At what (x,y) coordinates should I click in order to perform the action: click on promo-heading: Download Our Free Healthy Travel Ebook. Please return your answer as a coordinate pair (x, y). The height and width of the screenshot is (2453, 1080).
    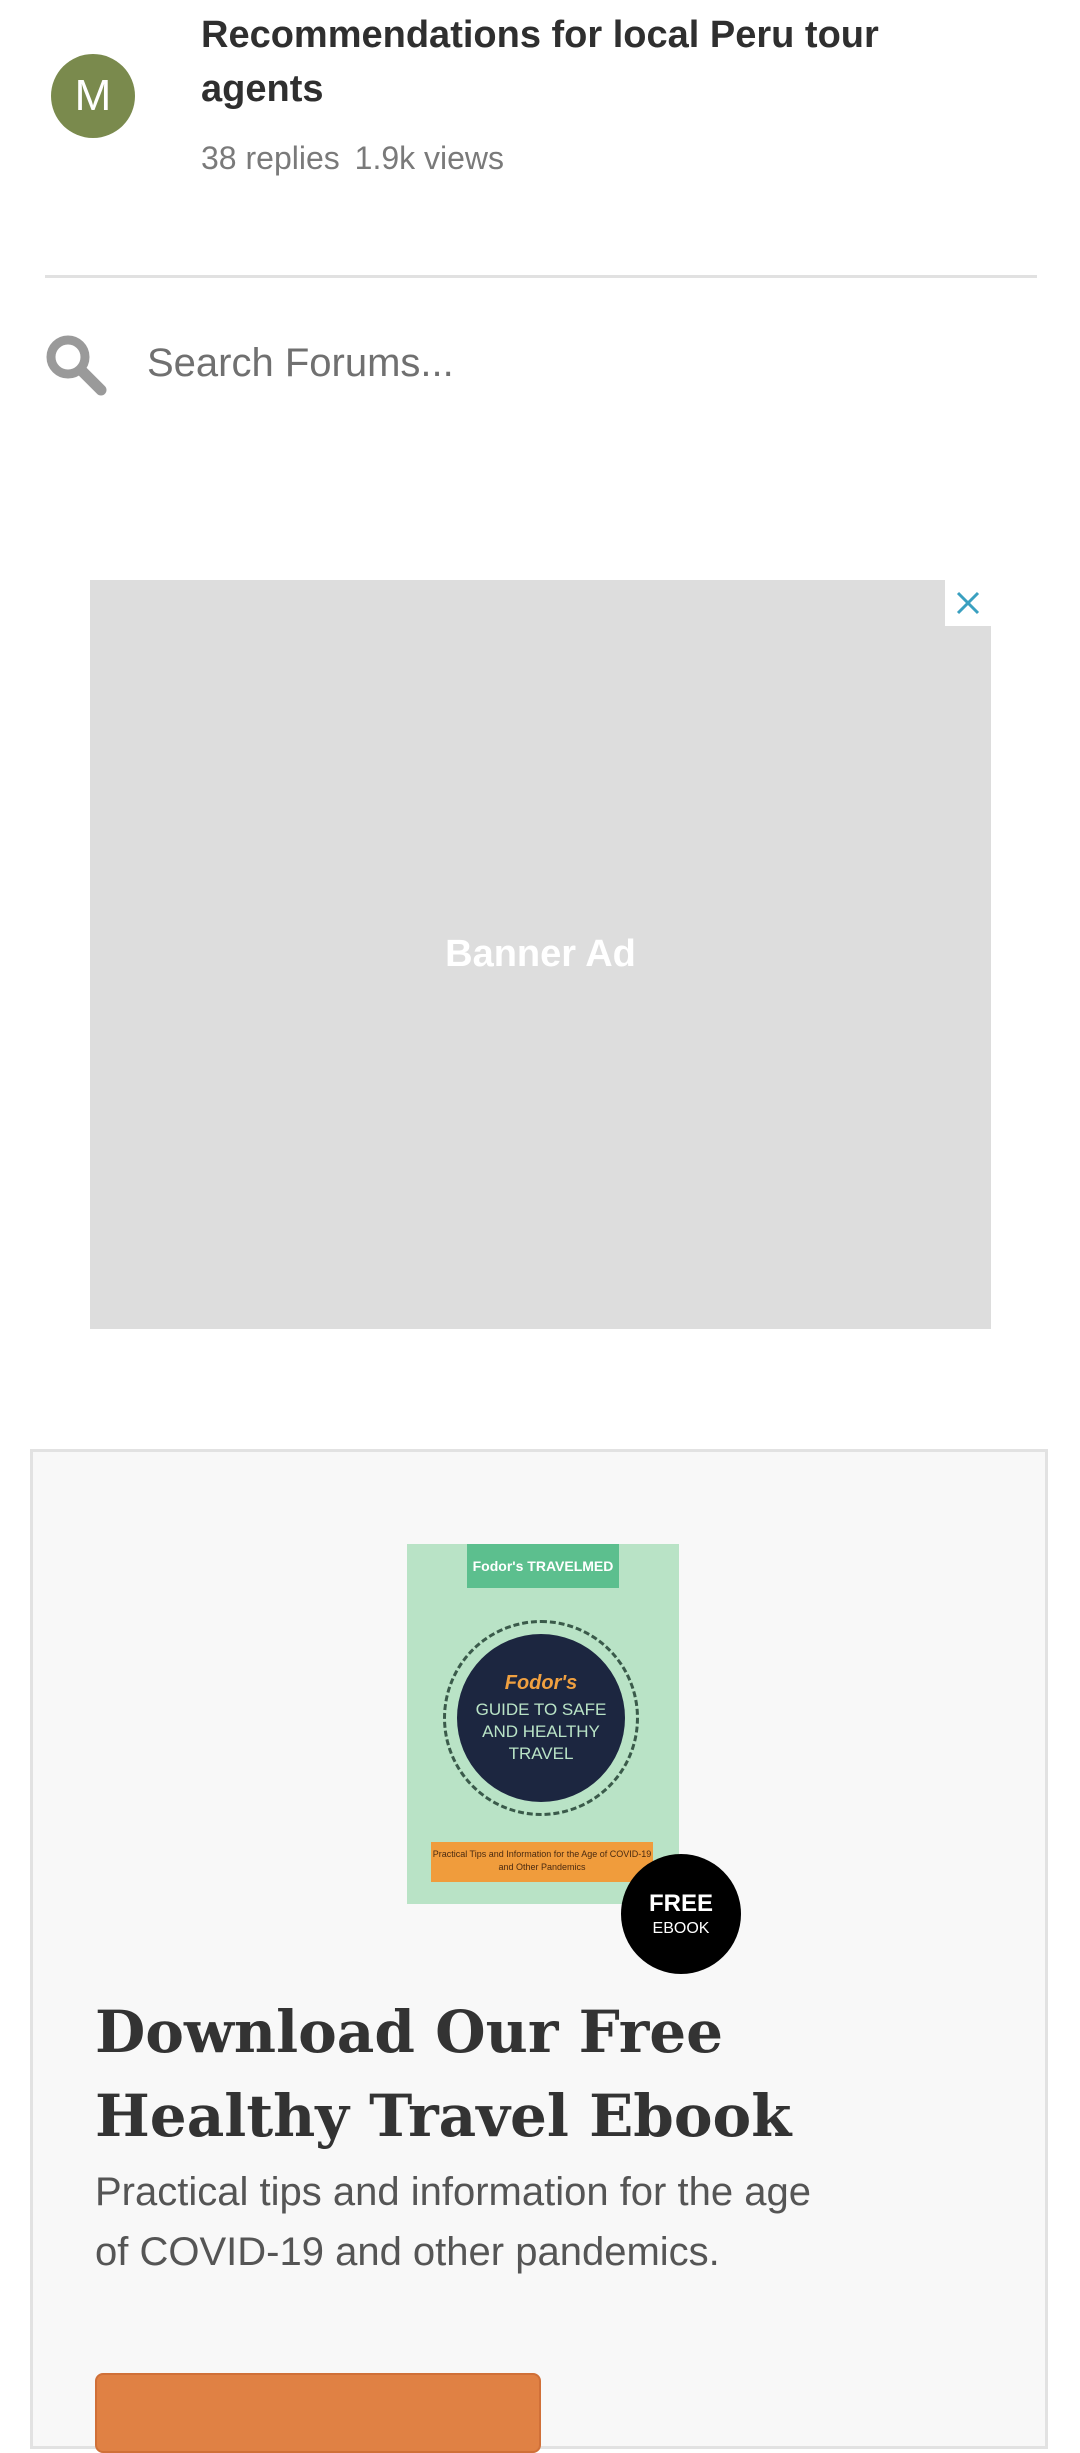
    Looking at the image, I should click on (443, 2074).